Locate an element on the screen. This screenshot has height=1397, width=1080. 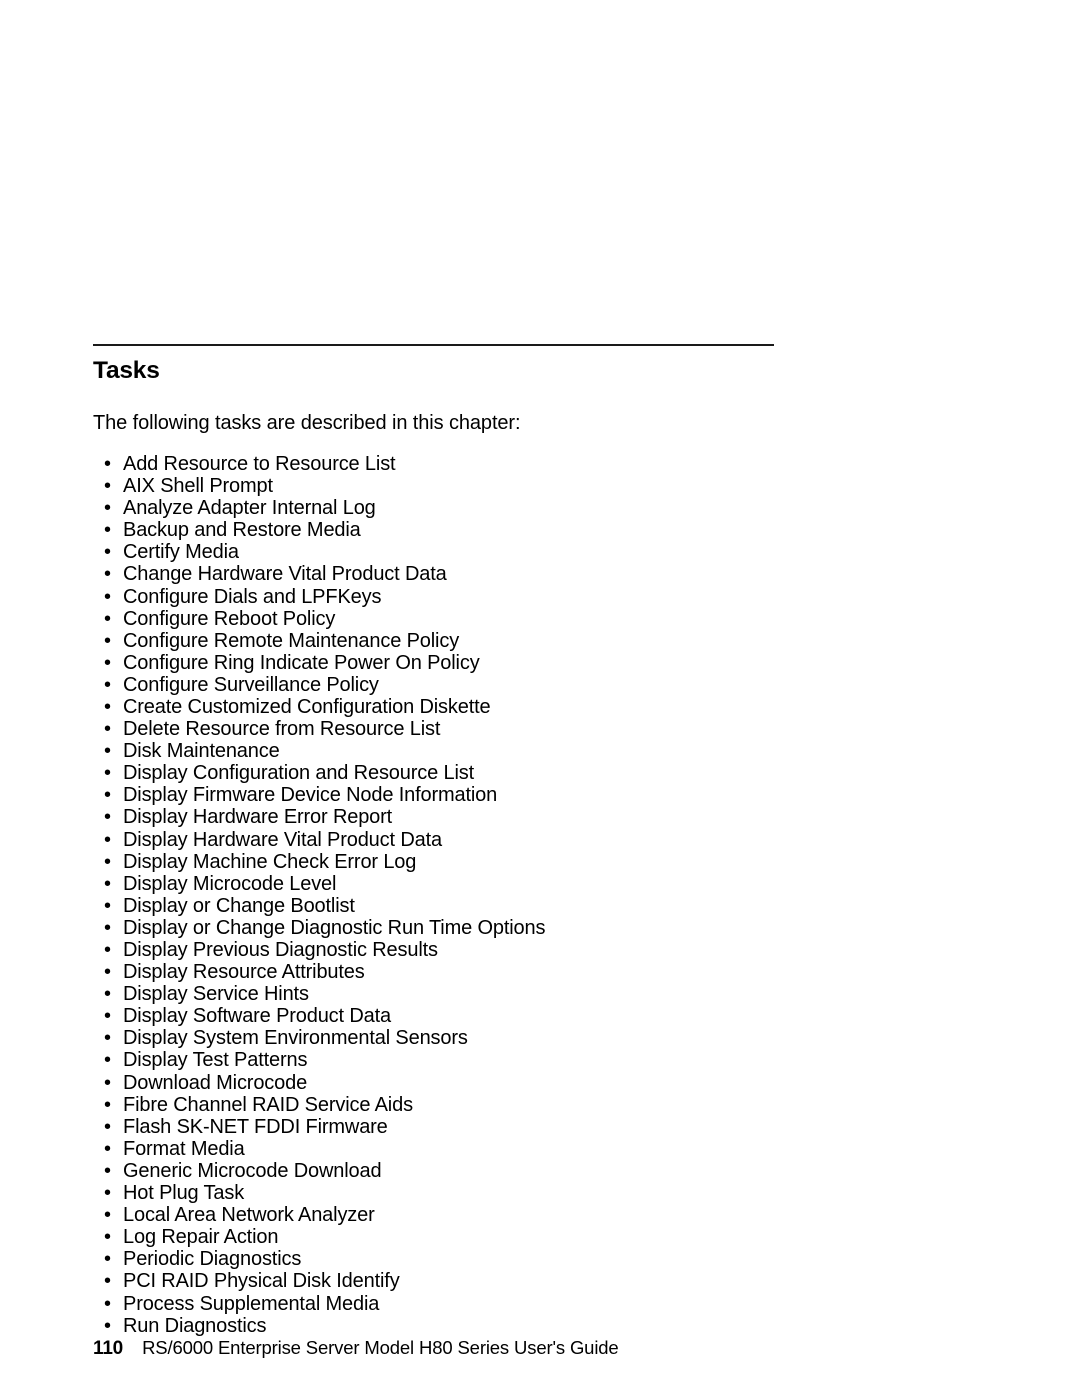
list-item-label: AIX Shell Prompt is located at coordinates (198, 486).